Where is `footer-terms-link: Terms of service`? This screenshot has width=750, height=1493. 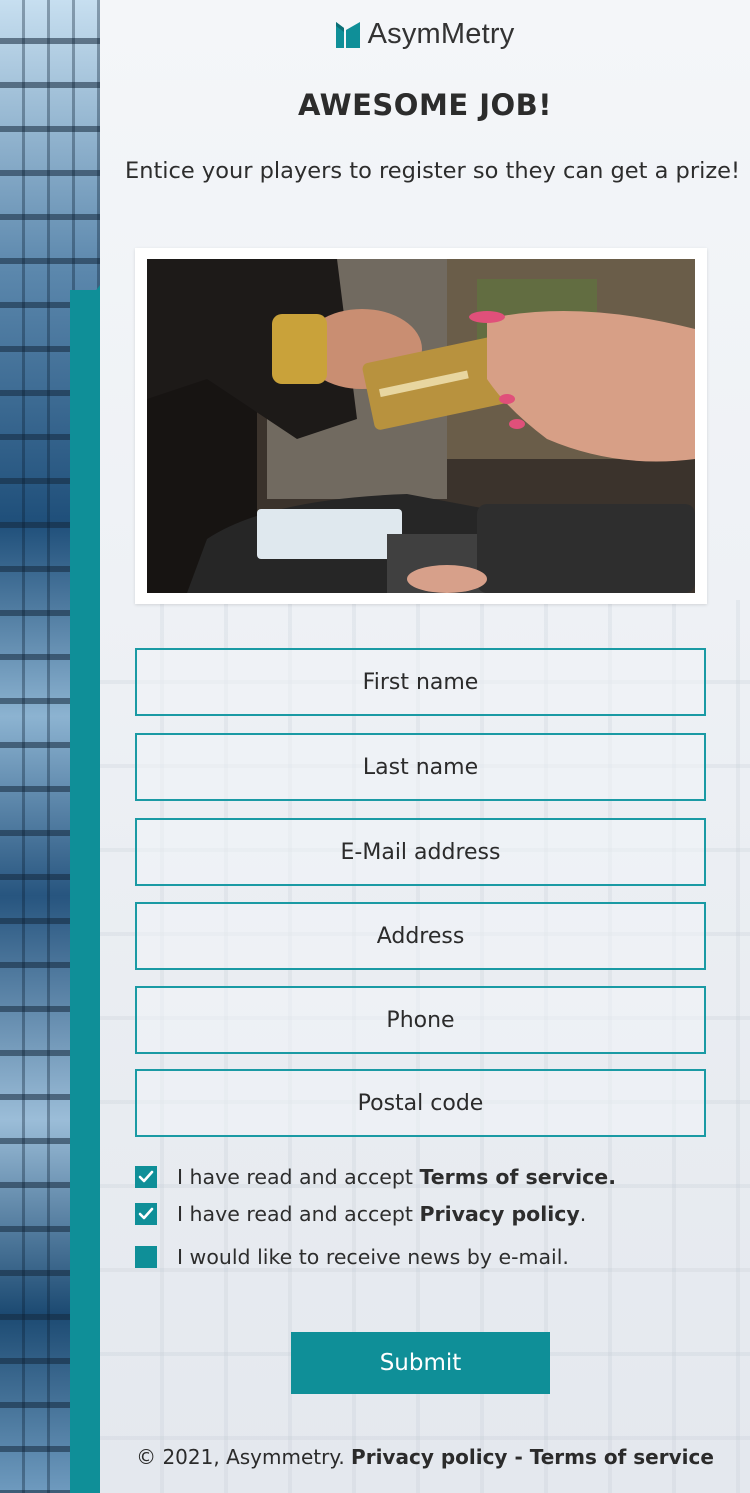 footer-terms-link: Terms of service is located at coordinates (622, 1457).